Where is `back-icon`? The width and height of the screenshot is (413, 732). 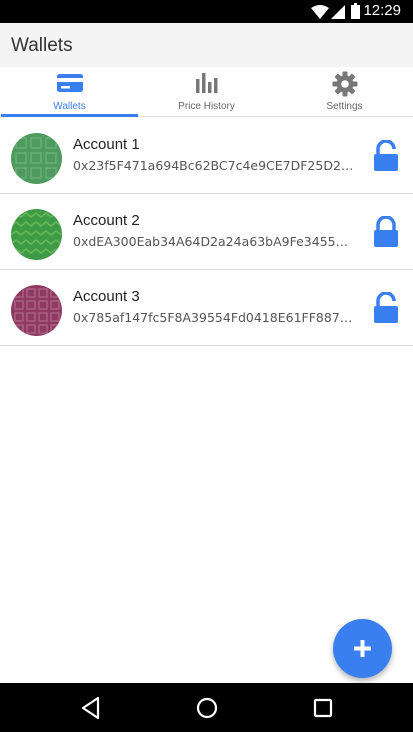 back-icon is located at coordinates (91, 708).